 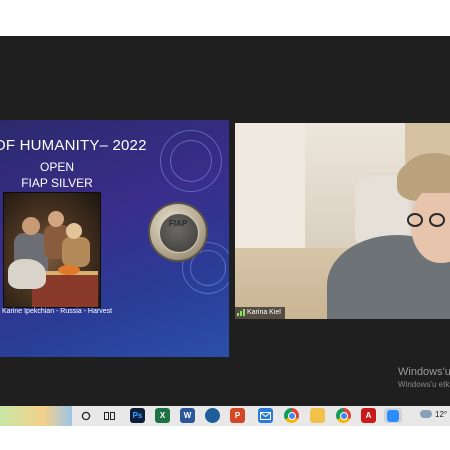 What do you see at coordinates (57, 183) in the screenshot?
I see `slide-award: FIAP SILVER` at bounding box center [57, 183].